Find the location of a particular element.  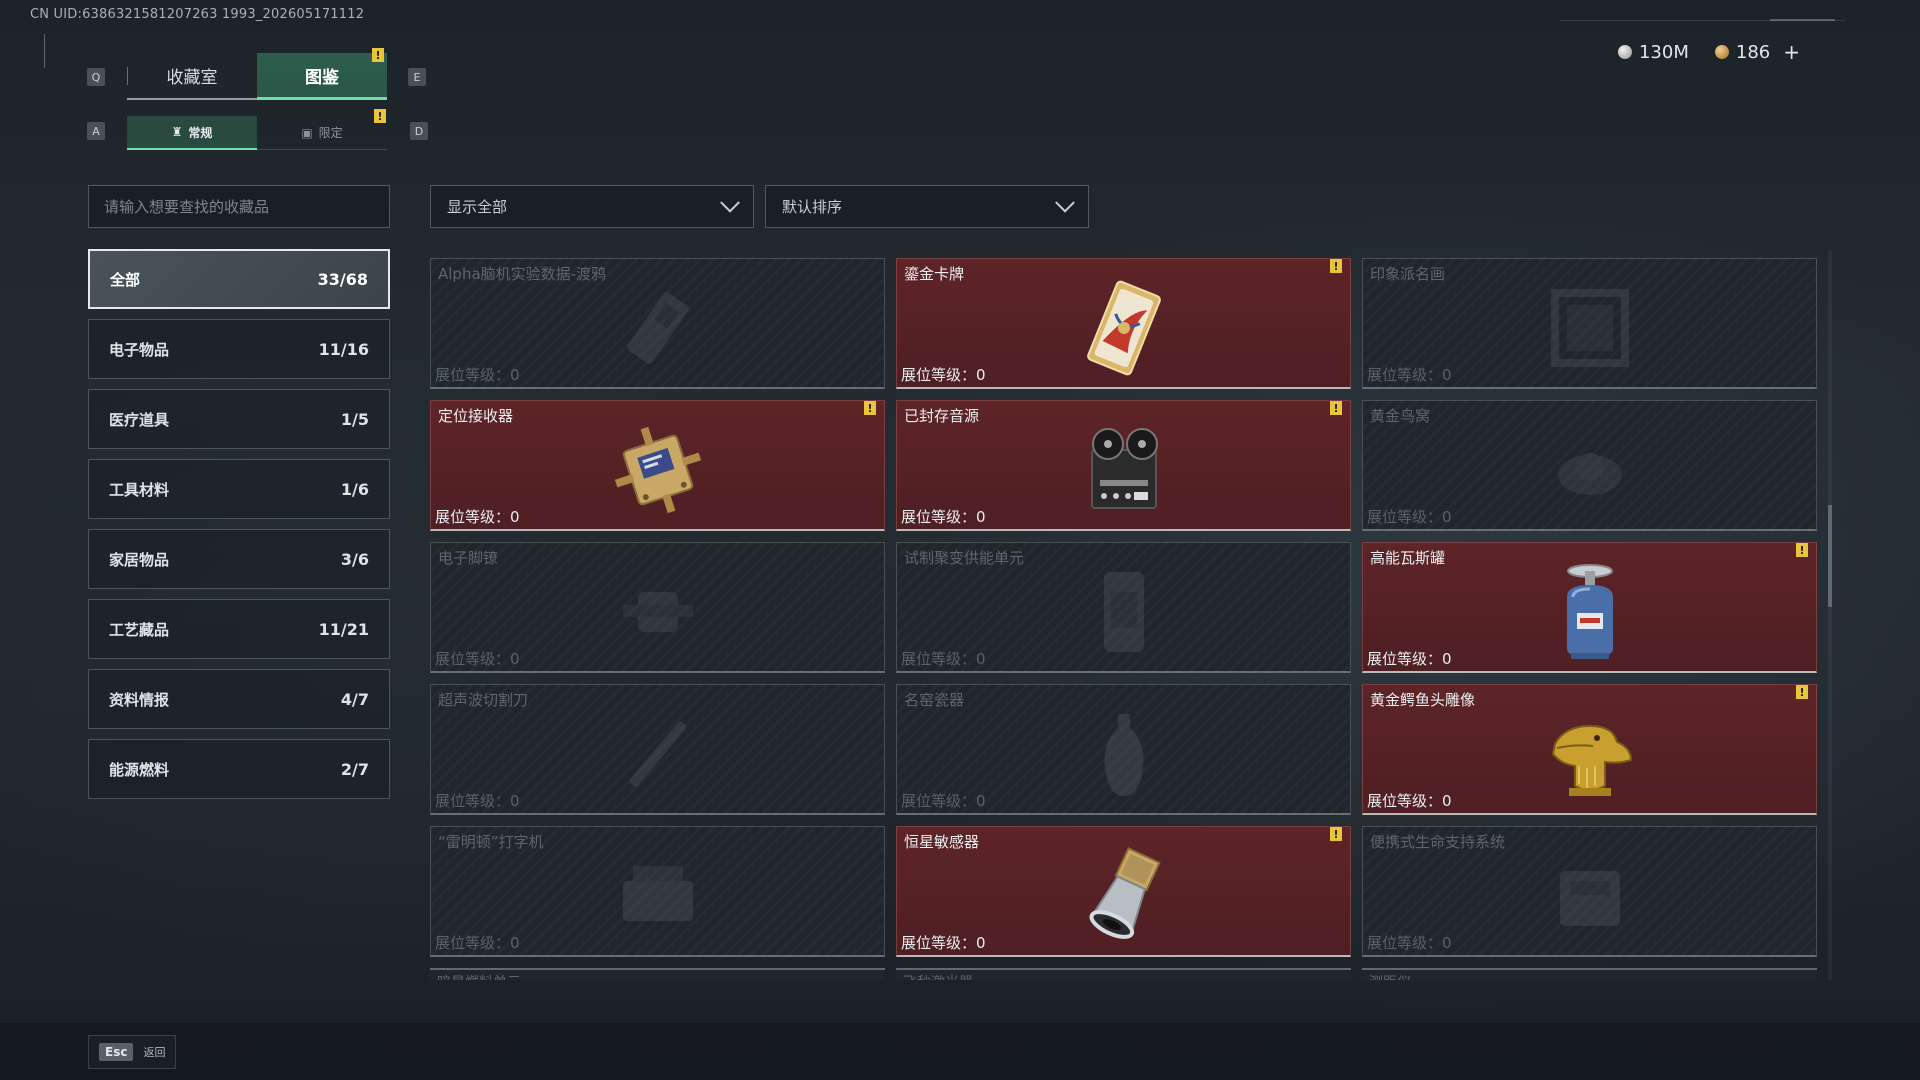

filter-dropdown-value: 显示全部 is located at coordinates (477, 207).